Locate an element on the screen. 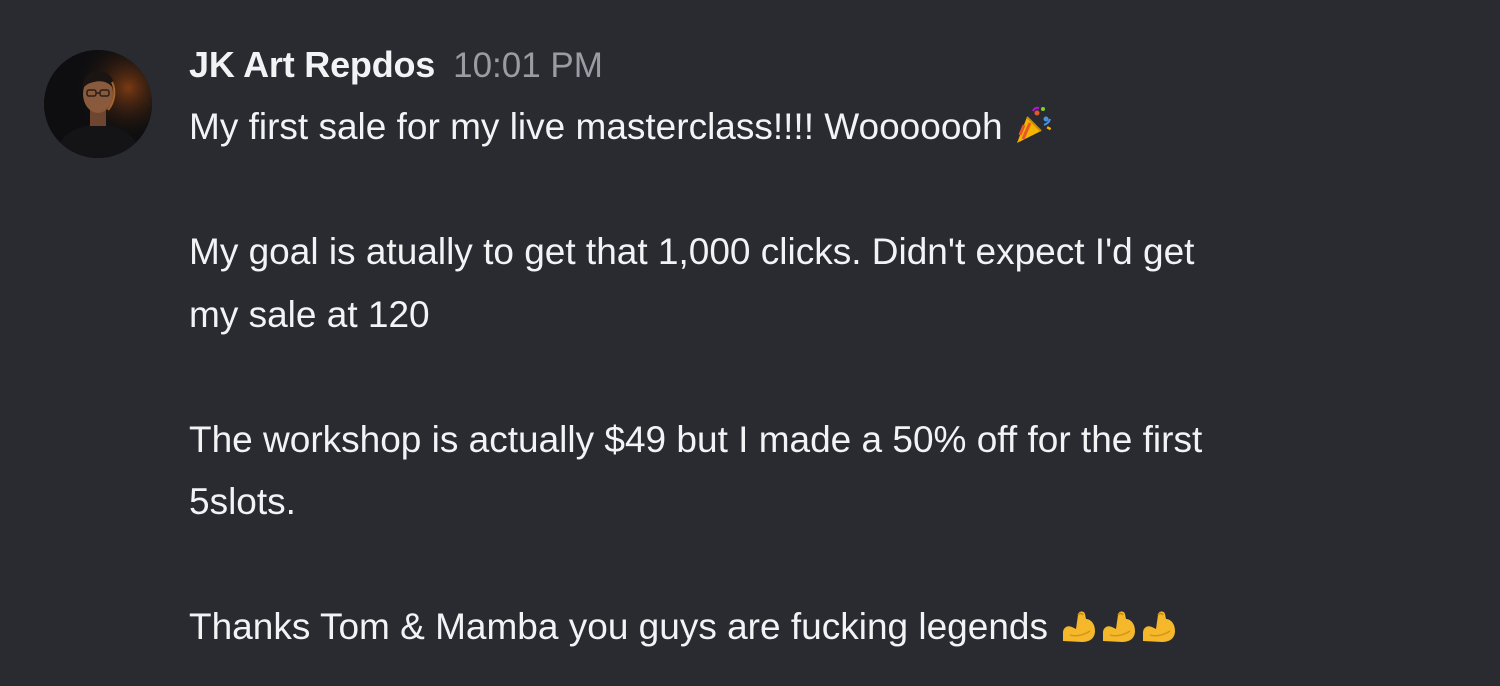 This screenshot has height=686, width=1500. timestamp: 10:01 PM is located at coordinates (528, 66).